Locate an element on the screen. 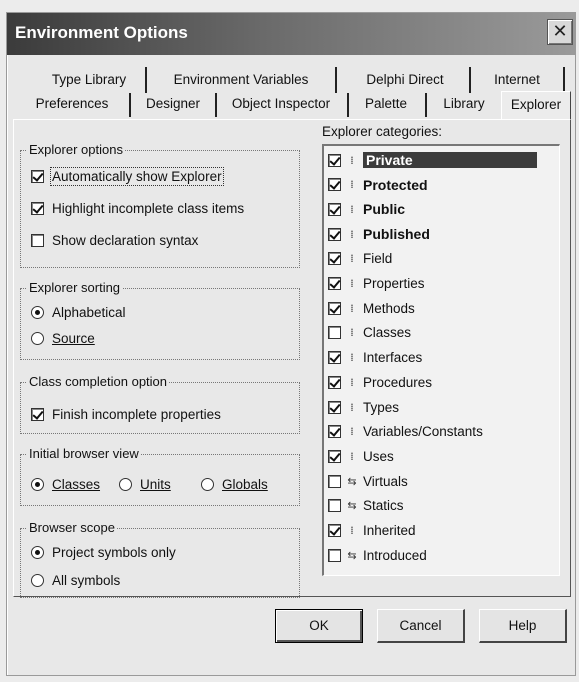 This screenshot has width=579, height=682. highlight-incomplete-class-items-checkbox: Highlight incomplete class items is located at coordinates (137, 208).